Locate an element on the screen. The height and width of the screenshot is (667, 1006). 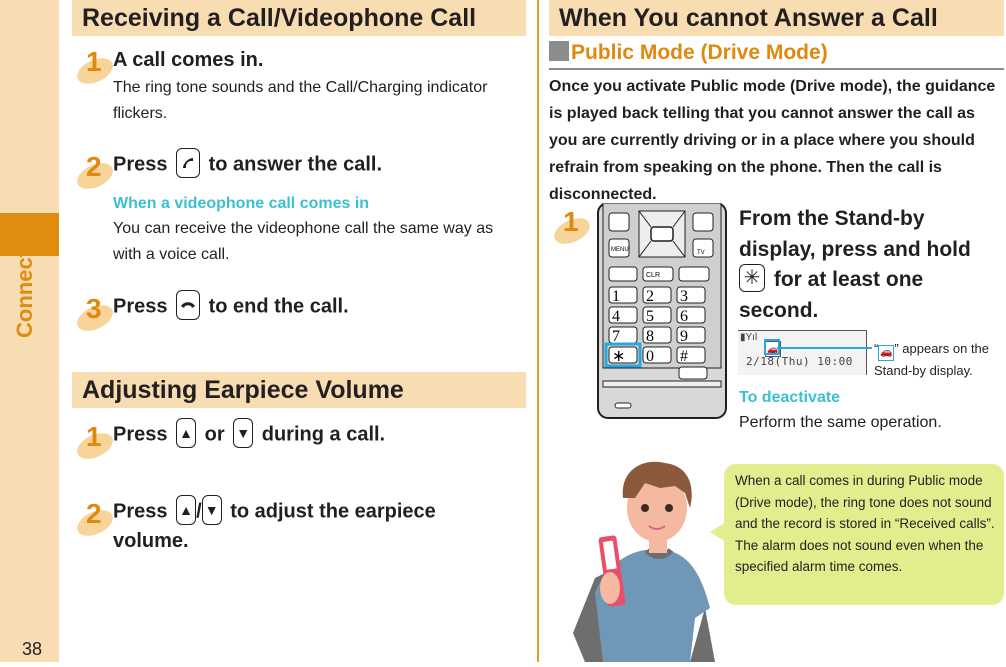
svg-text: 8 is located at coordinates (650, 336).